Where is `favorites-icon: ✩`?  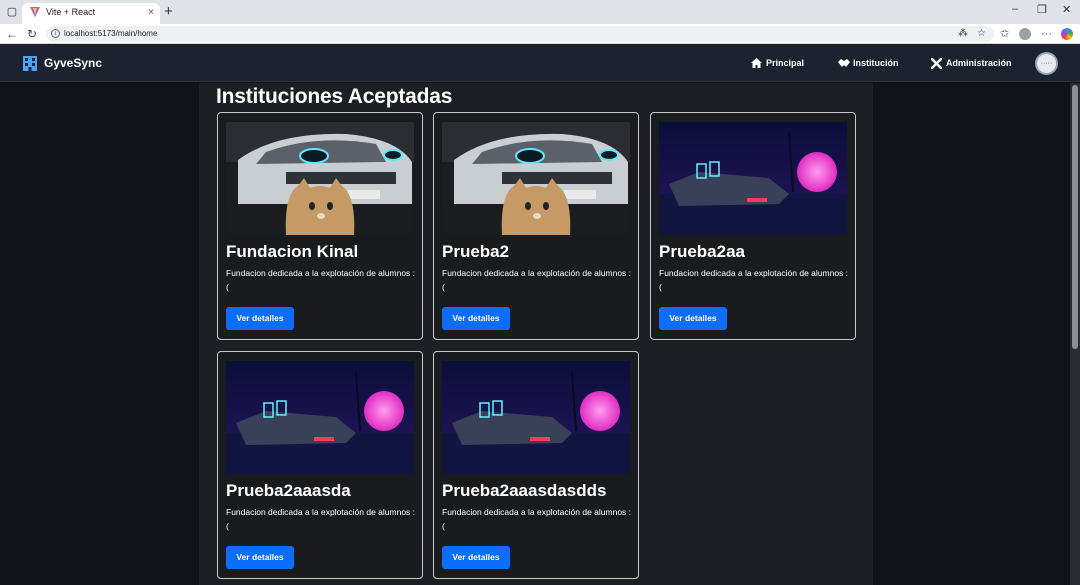
favorites-icon: ✩ is located at coordinates (1004, 34).